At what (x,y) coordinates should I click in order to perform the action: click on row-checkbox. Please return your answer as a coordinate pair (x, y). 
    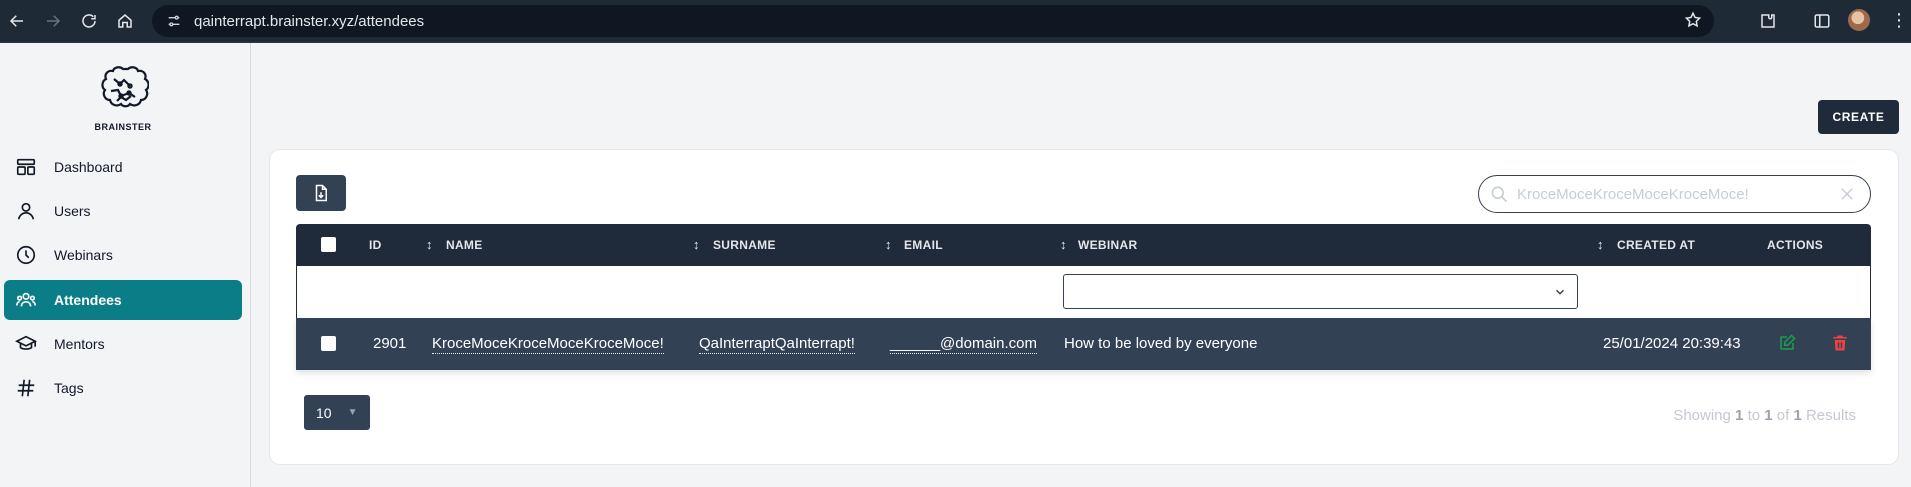
    Looking at the image, I should click on (328, 343).